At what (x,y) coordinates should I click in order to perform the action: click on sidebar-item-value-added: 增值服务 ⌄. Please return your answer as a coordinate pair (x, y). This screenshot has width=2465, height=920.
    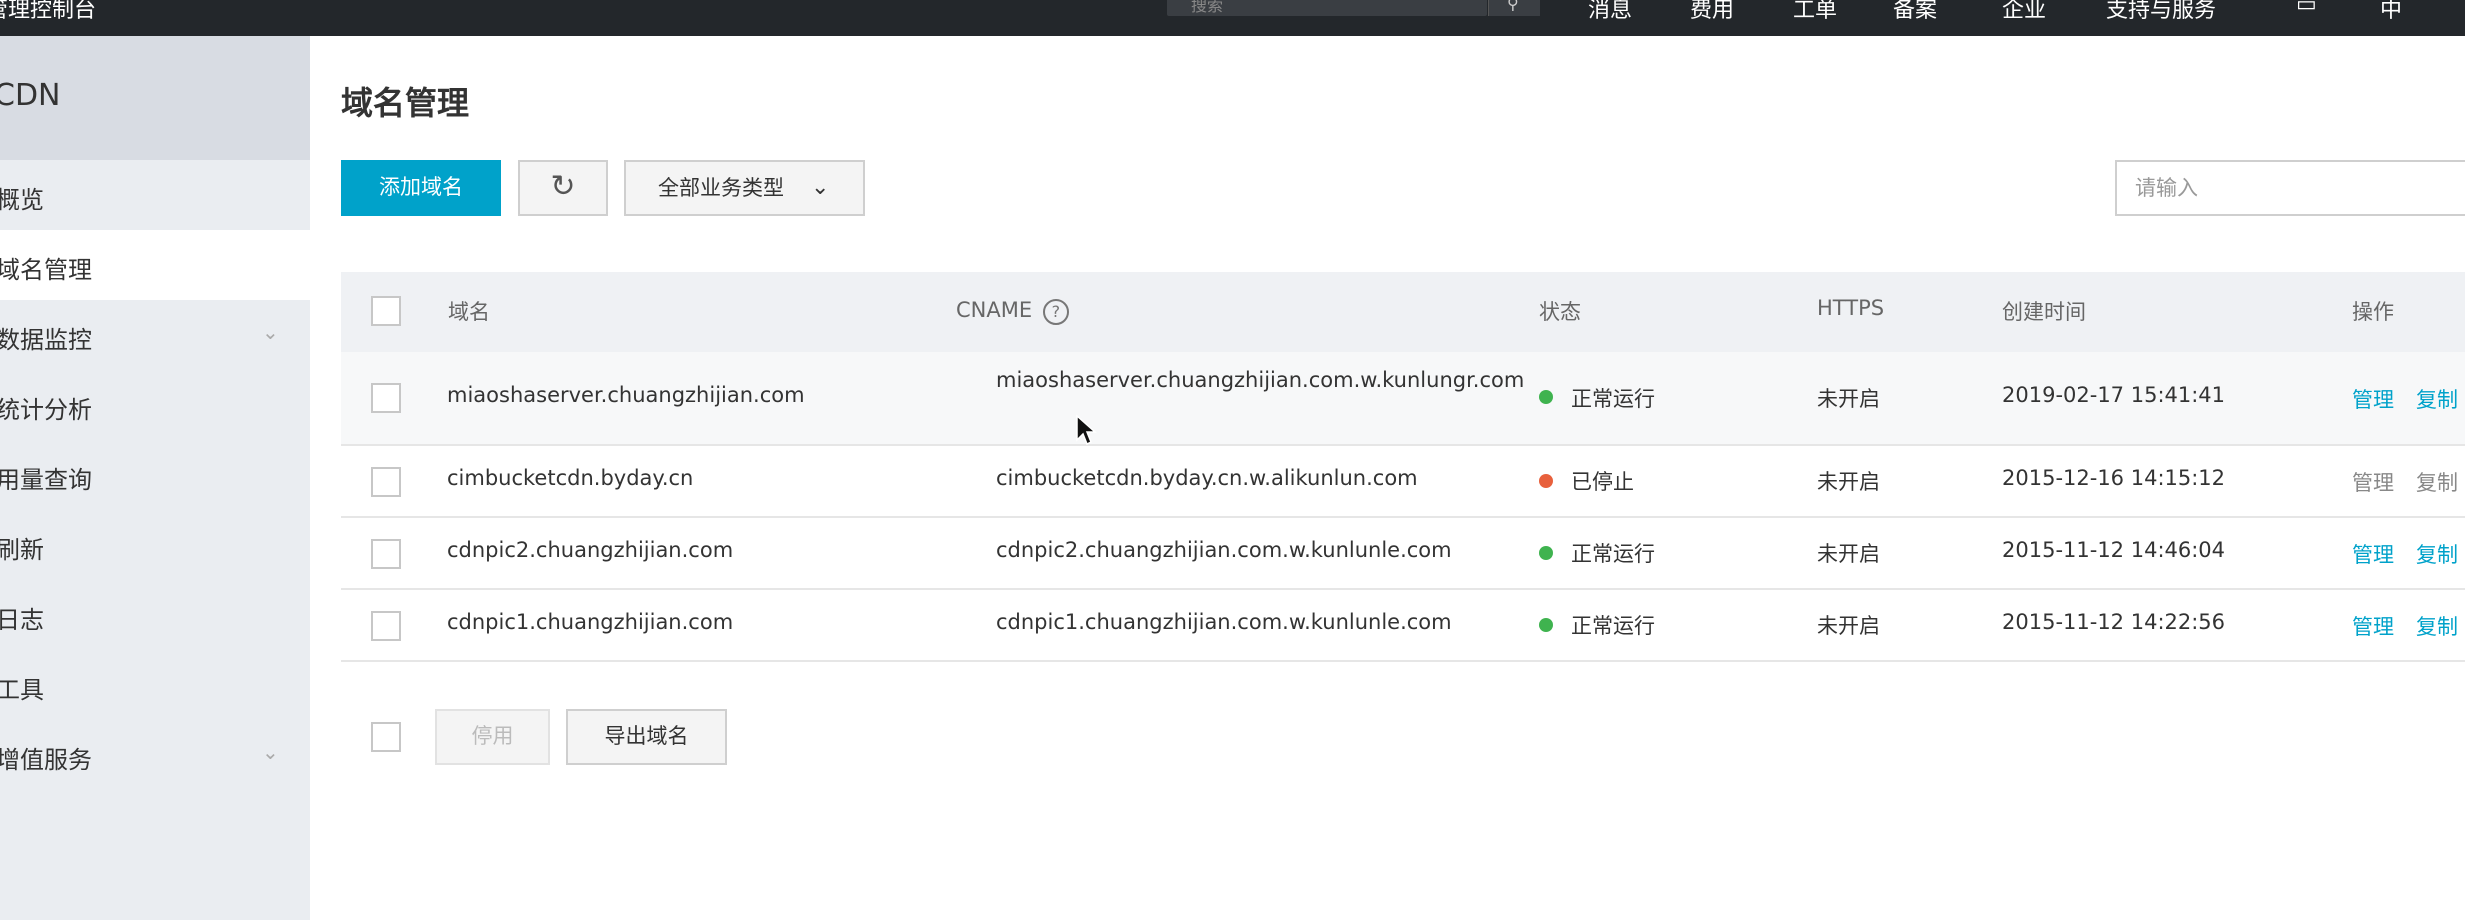
    Looking at the image, I should click on (155, 755).